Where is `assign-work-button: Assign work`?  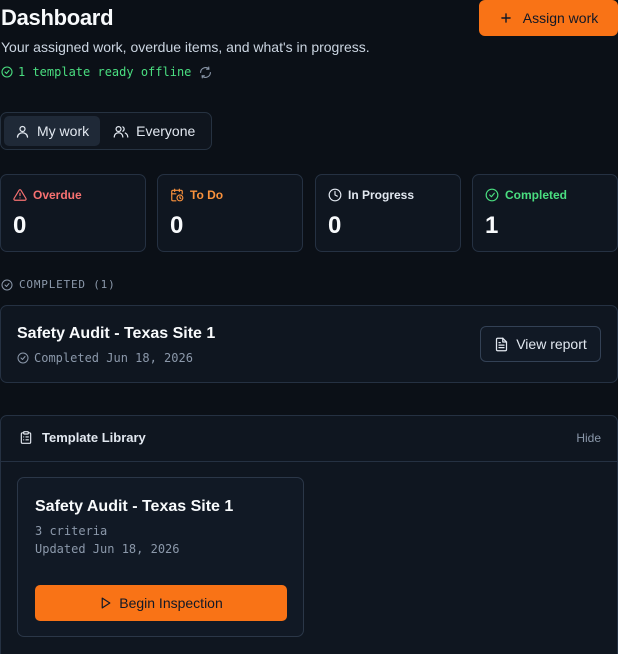 assign-work-button: Assign work is located at coordinates (548, 18).